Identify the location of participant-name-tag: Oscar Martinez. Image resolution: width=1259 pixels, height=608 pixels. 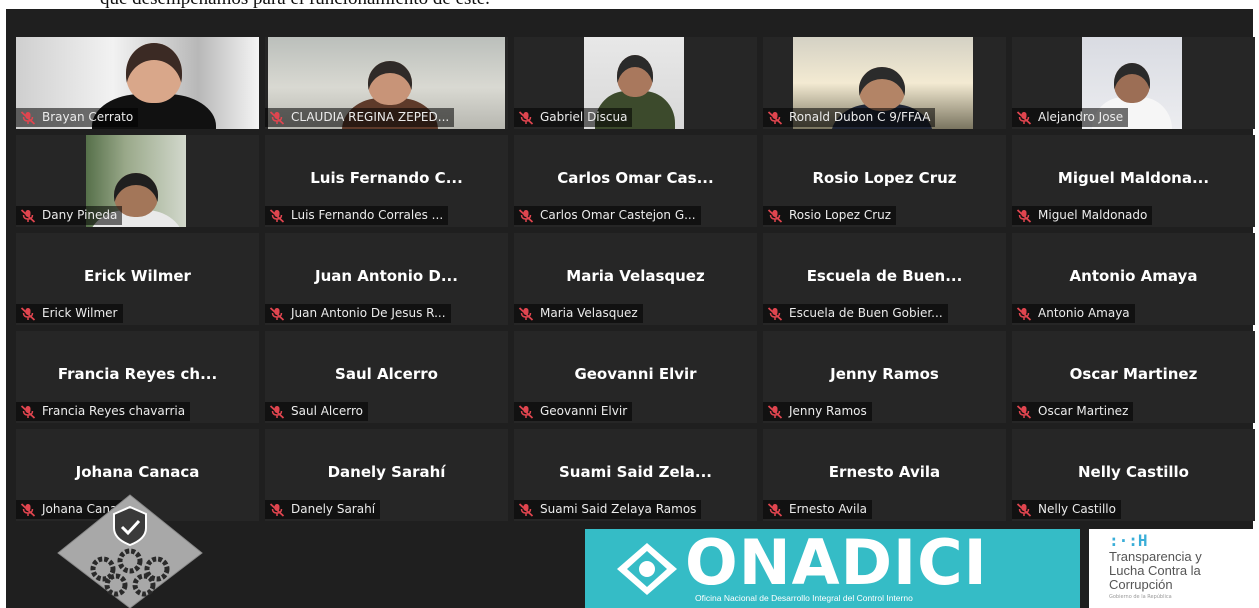
(1073, 411).